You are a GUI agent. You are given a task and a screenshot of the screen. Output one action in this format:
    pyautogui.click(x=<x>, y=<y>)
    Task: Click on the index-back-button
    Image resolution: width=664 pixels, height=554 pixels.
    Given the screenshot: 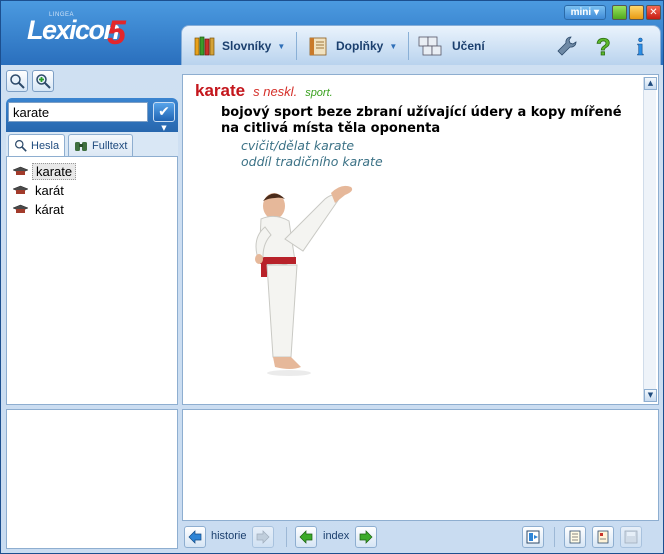 What is the action you would take?
    pyautogui.click(x=306, y=537)
    